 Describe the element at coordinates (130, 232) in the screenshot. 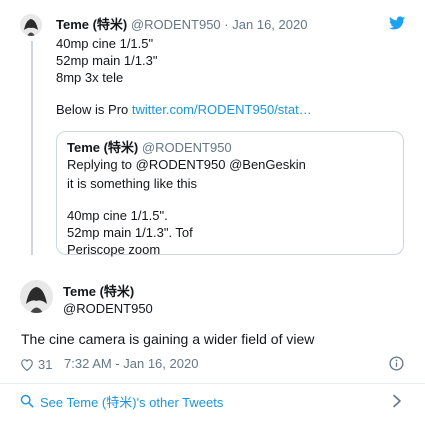

I see `quoted-tweet-line-3: 52mp main 1/1.3". Tof` at that location.